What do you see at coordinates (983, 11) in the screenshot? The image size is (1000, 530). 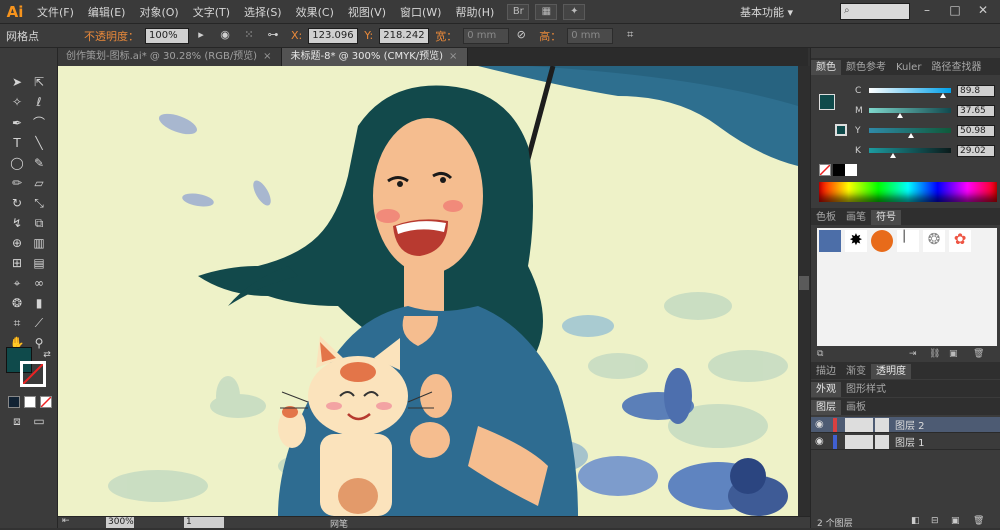 I see `close-button: ✕` at bounding box center [983, 11].